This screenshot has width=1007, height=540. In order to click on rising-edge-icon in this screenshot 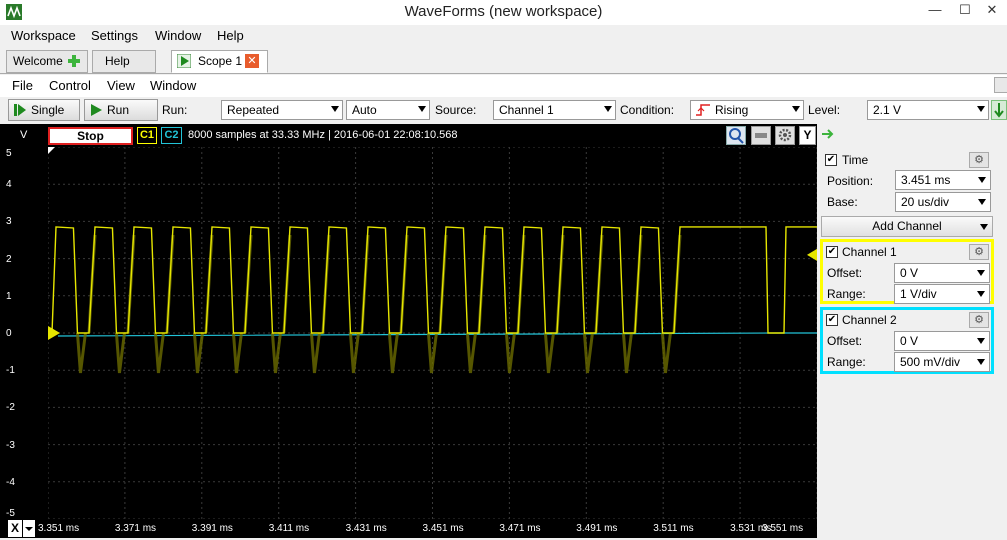, I will do `click(703, 110)`.